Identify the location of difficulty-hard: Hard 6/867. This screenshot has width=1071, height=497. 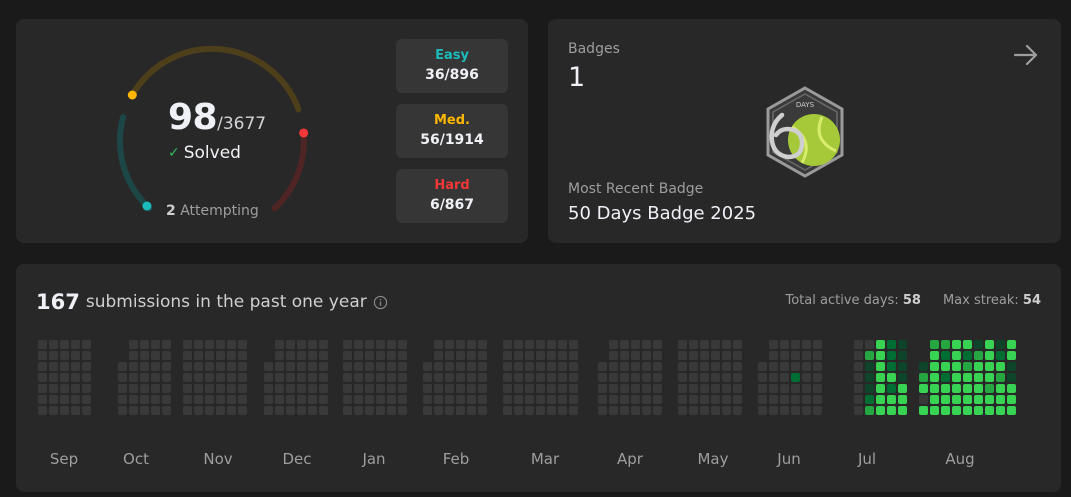
(452, 196).